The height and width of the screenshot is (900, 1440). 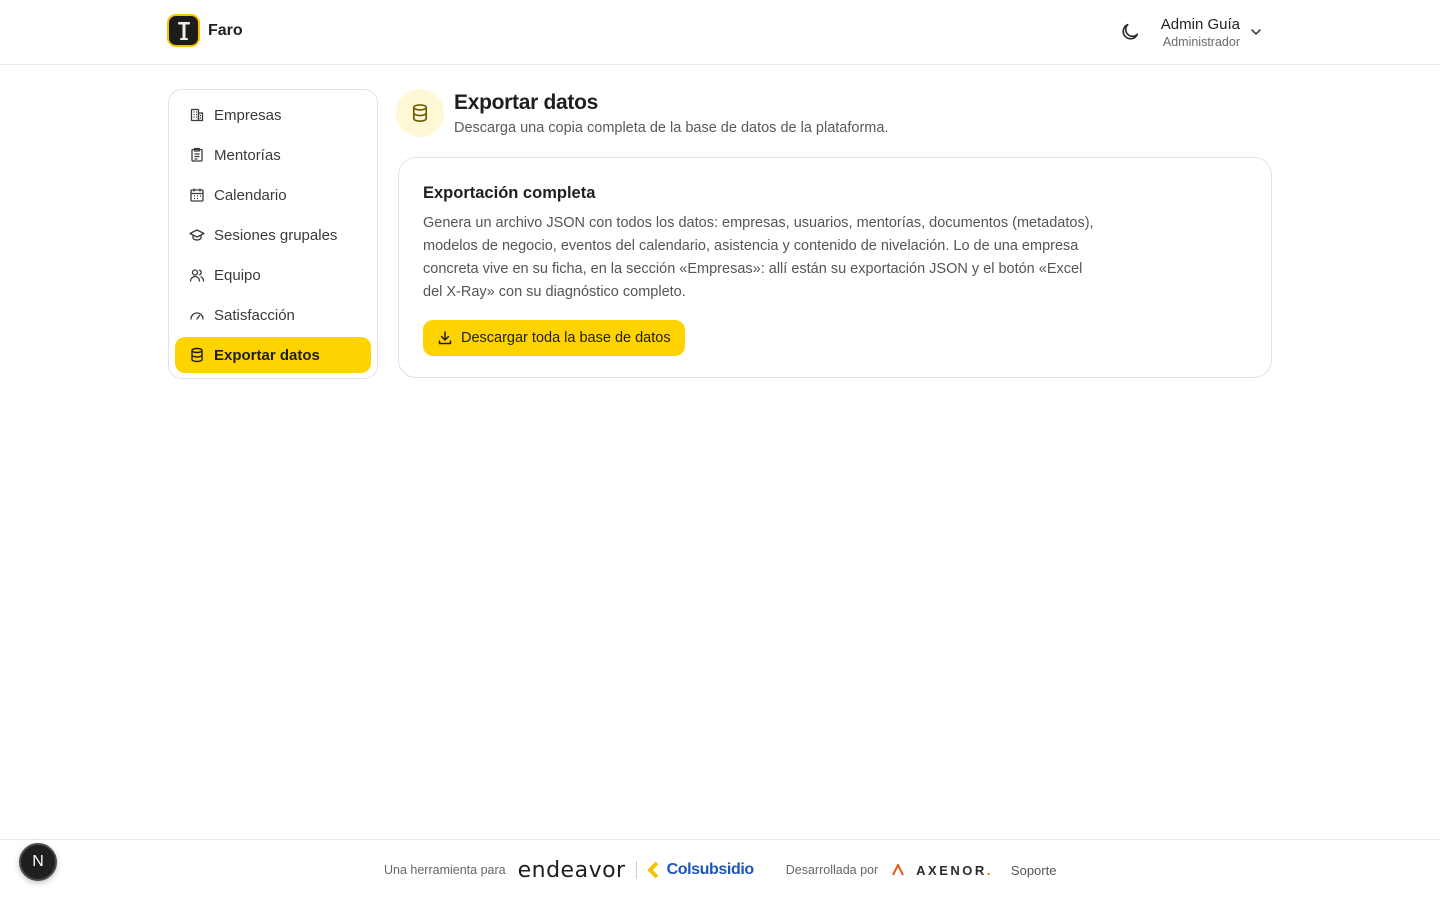 I want to click on sidebar-item-label: Satisfacción, so click(x=254, y=315).